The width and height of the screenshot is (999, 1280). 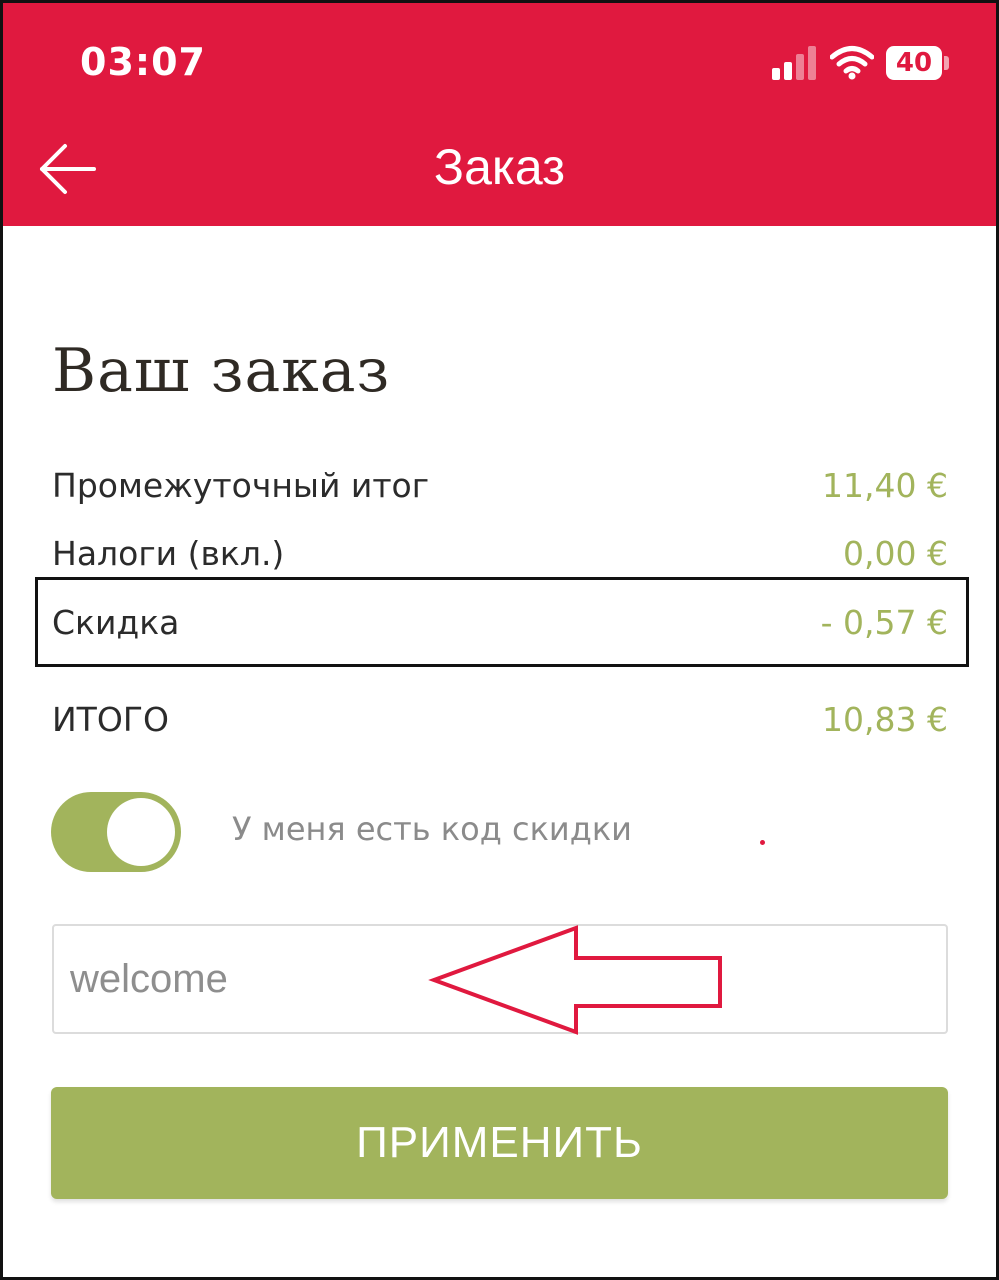 What do you see at coordinates (241, 485) in the screenshot?
I see `subtotal-label: Промежуточный итог` at bounding box center [241, 485].